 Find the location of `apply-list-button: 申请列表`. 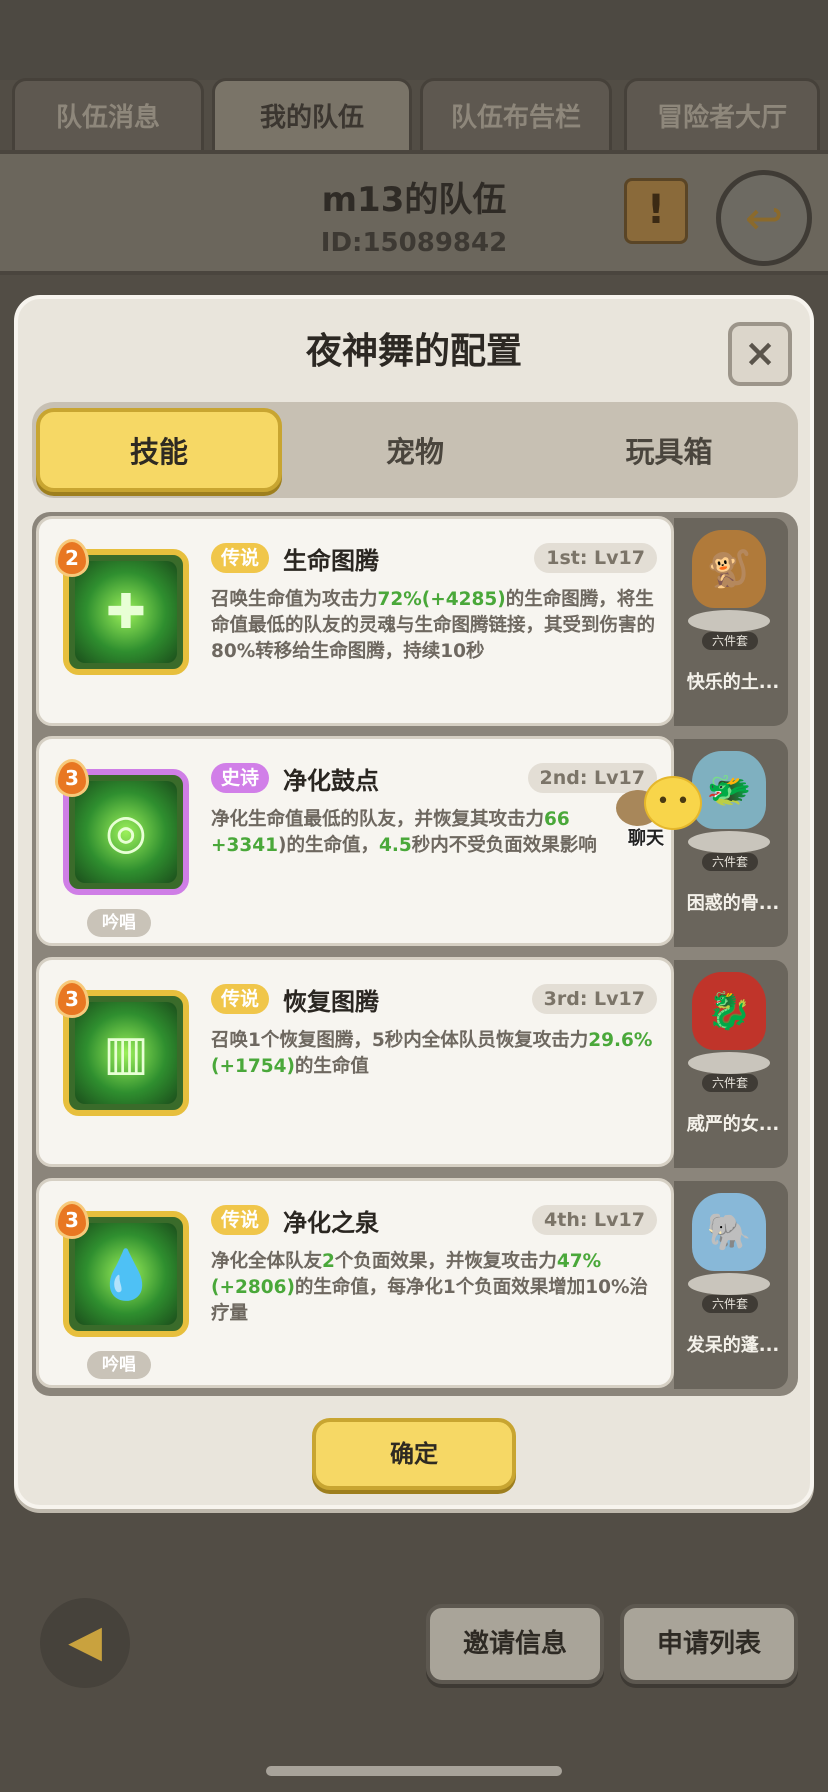

apply-list-button: 申请列表 is located at coordinates (709, 1644).